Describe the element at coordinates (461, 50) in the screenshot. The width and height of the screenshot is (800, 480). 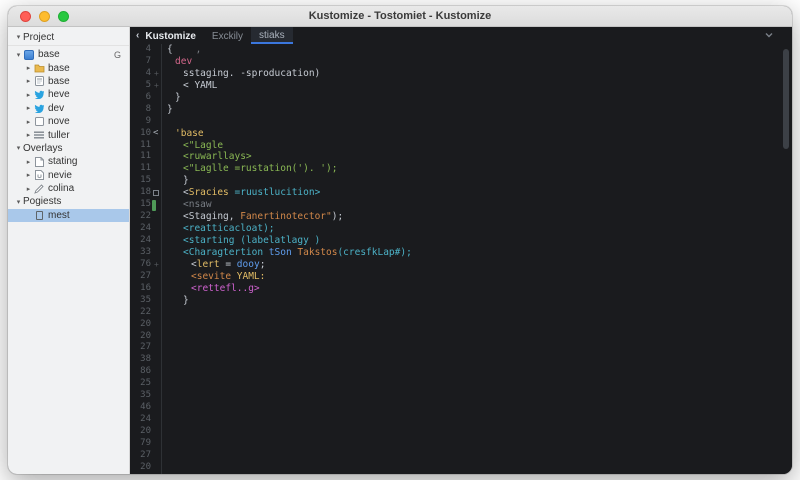
I see `code-line: 4 { ,` at that location.